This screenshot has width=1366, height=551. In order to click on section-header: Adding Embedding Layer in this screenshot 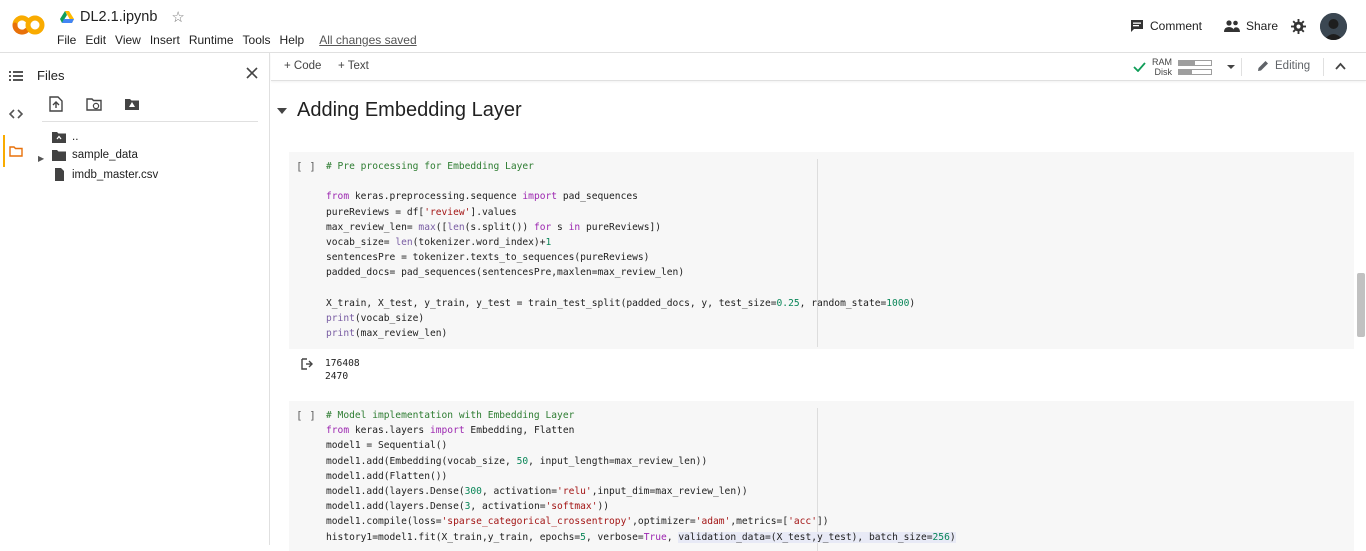, I will do `click(399, 110)`.